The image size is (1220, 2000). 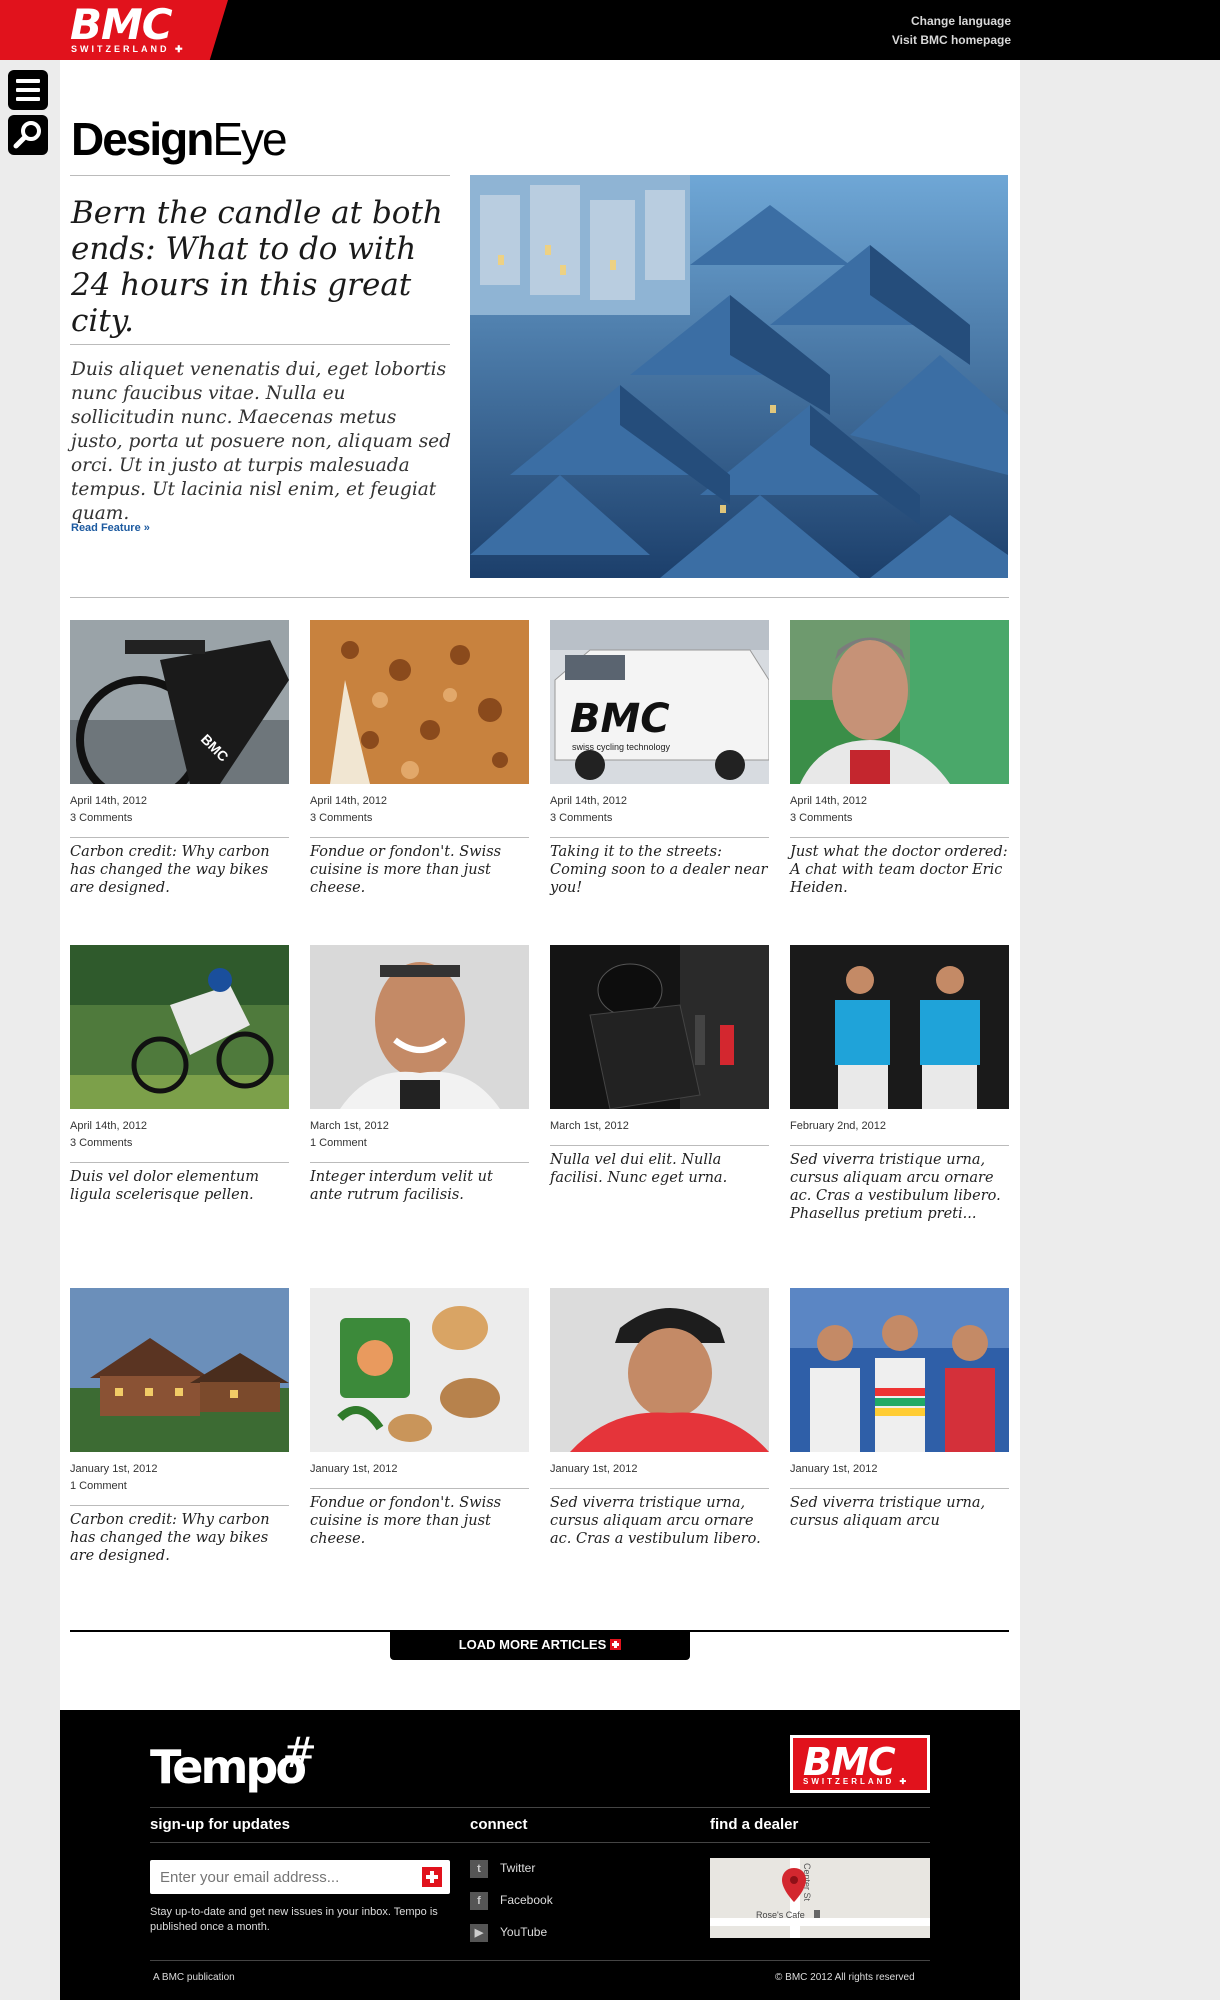 I want to click on article-image-bmc-van: BMC swiss cycling technology, so click(x=659, y=702).